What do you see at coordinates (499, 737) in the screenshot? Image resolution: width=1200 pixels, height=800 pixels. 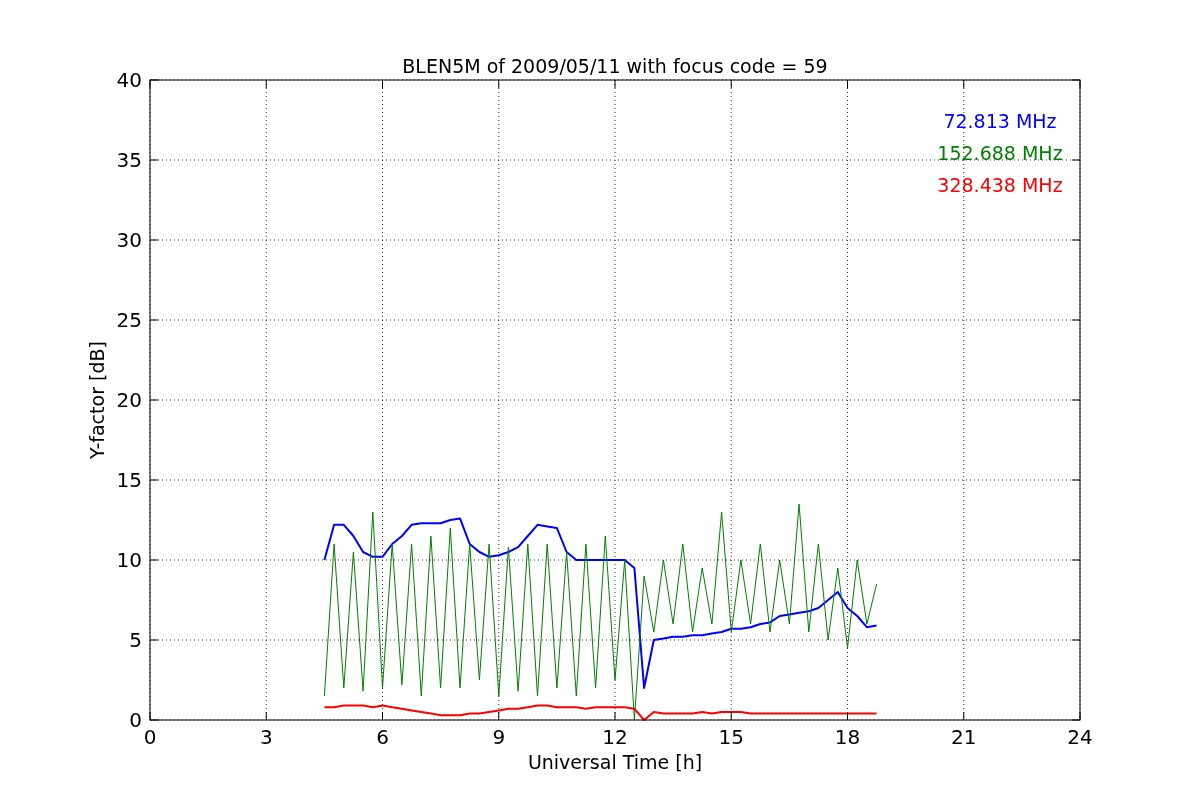 I see `tick-label: 9` at bounding box center [499, 737].